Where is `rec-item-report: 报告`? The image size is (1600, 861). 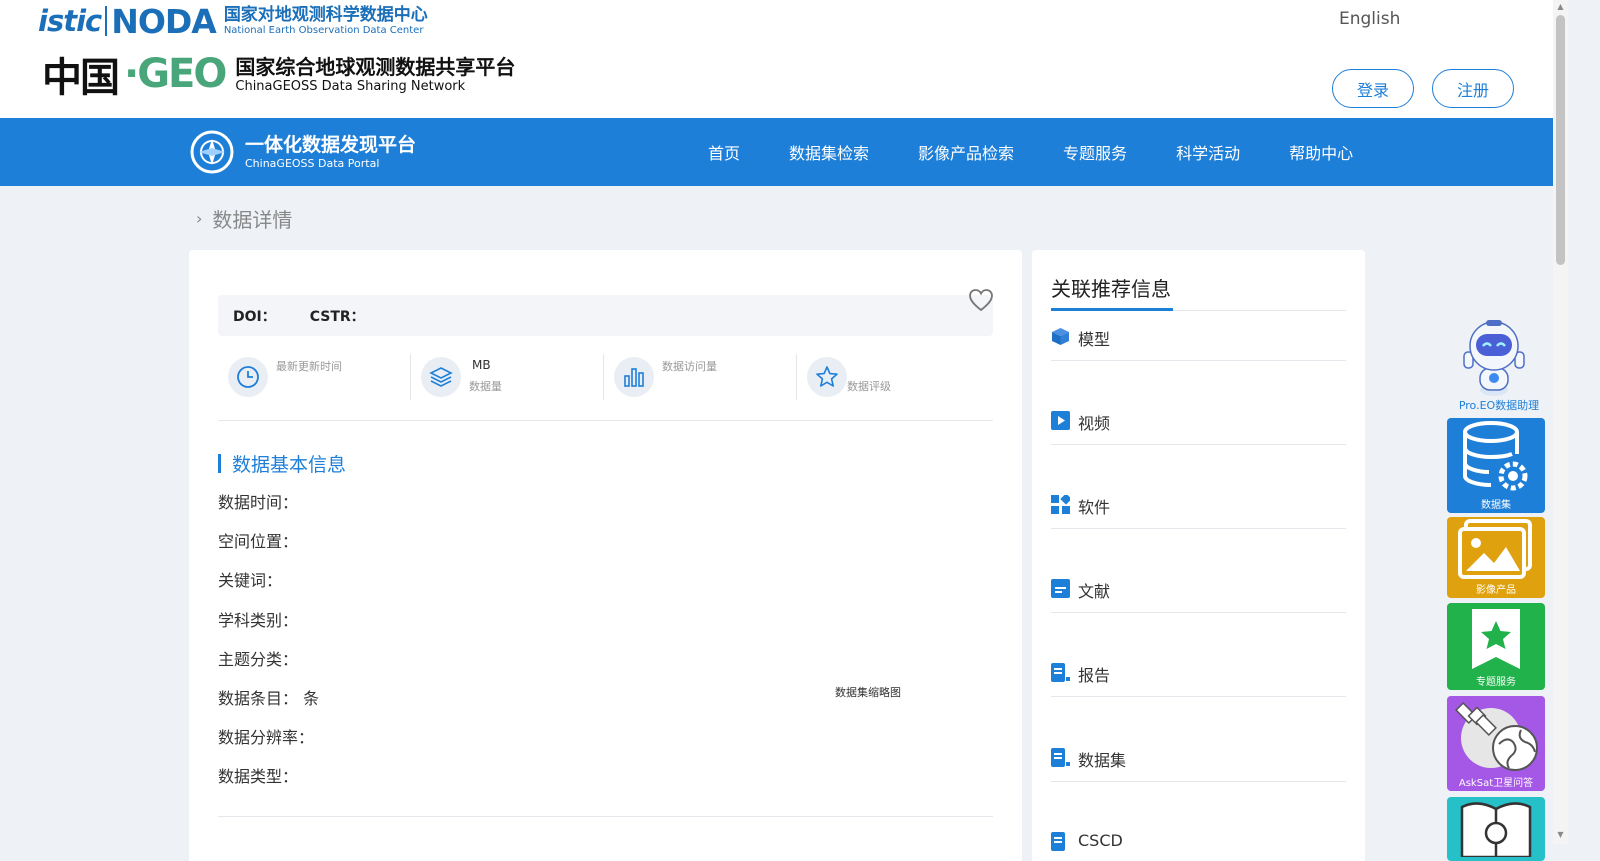 rec-item-report: 报告 is located at coordinates (1198, 672).